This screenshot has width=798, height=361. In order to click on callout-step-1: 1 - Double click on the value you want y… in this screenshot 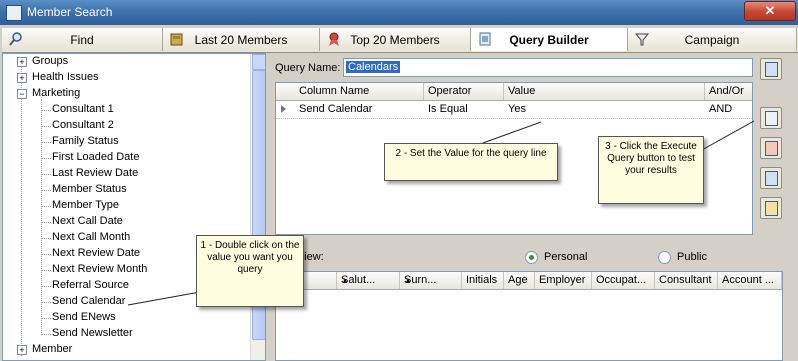, I will do `click(250, 271)`.